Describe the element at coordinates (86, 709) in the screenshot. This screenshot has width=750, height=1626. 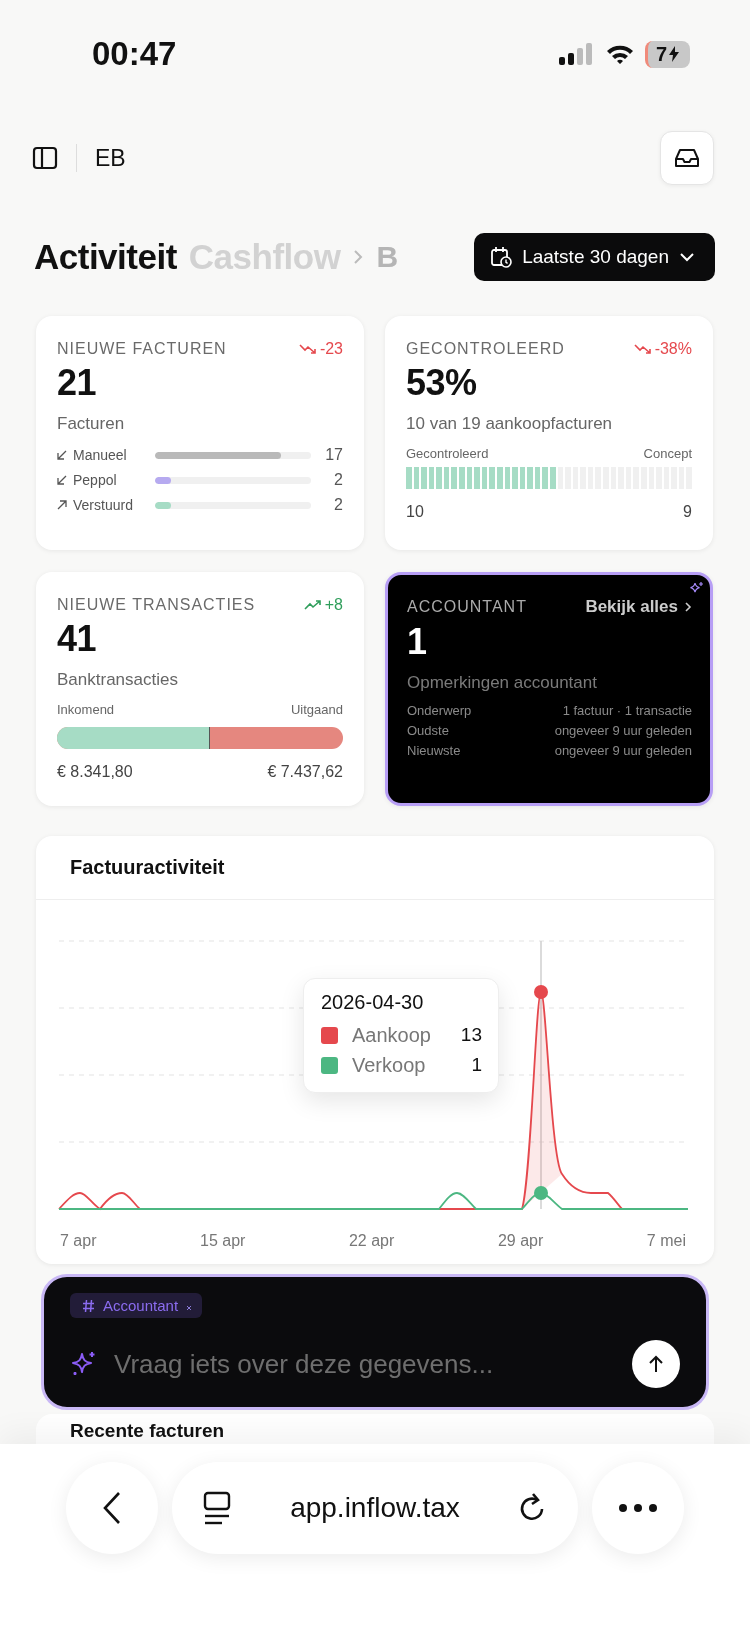
I see `legend-label: Inkomend` at that location.